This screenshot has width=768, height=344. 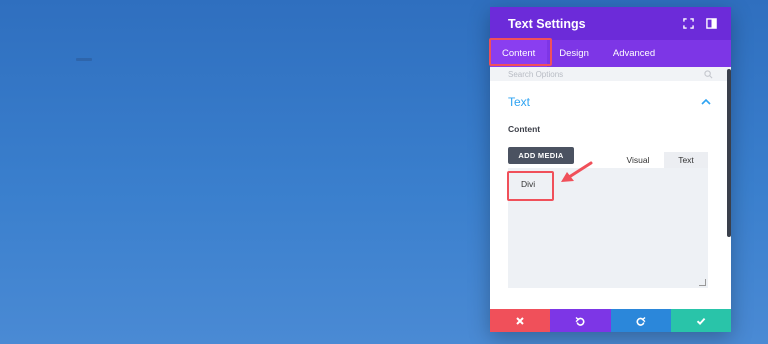 What do you see at coordinates (547, 23) in the screenshot?
I see `panel-title: Text Settings` at bounding box center [547, 23].